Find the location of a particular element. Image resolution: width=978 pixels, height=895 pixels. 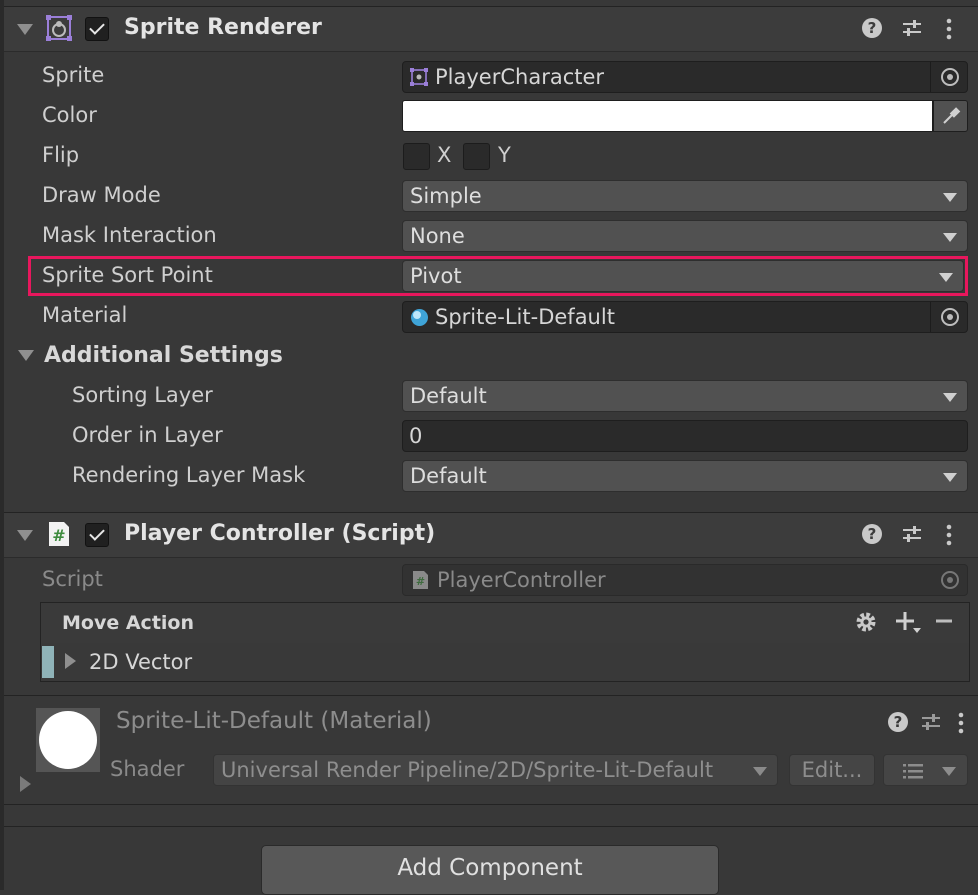

material-object-field: Sprite-Lit-Default is located at coordinates (685, 317).